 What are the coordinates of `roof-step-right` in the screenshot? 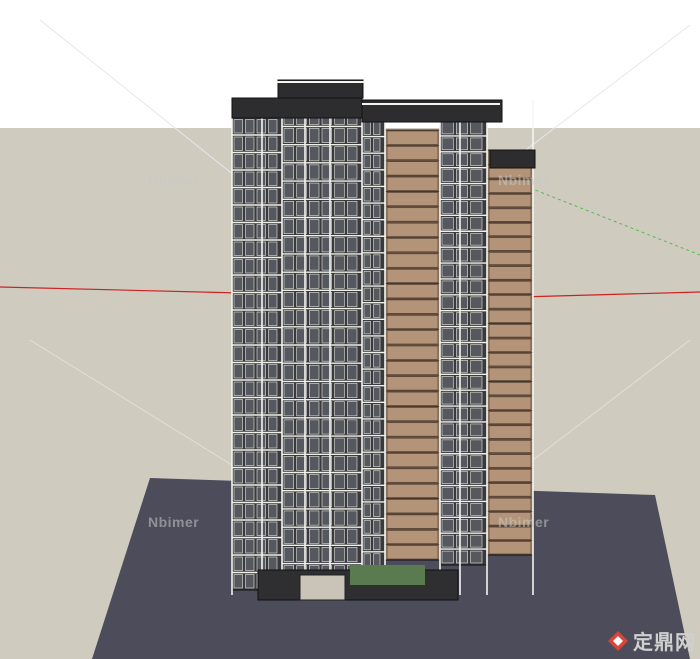 It's located at (512, 159).